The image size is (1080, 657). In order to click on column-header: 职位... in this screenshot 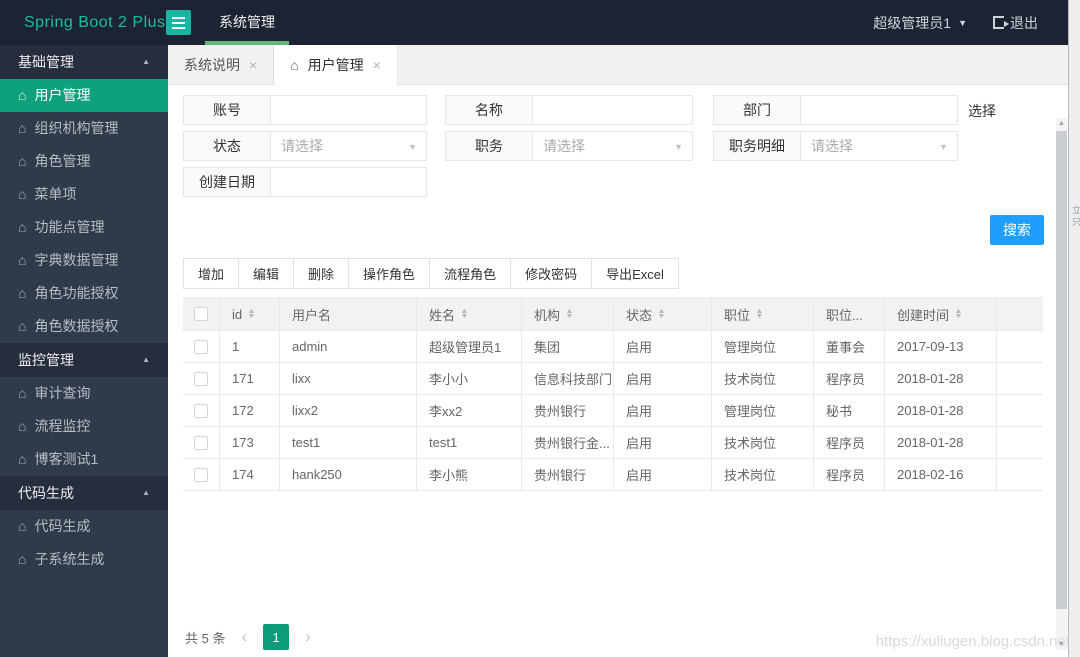, I will do `click(848, 314)`.